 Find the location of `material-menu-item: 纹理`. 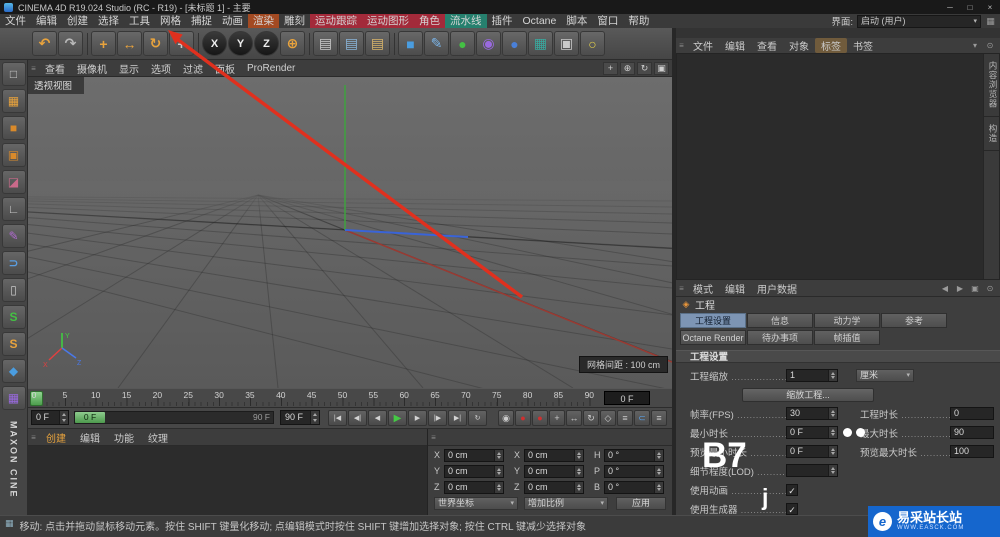

material-menu-item: 纹理 is located at coordinates (158, 437).